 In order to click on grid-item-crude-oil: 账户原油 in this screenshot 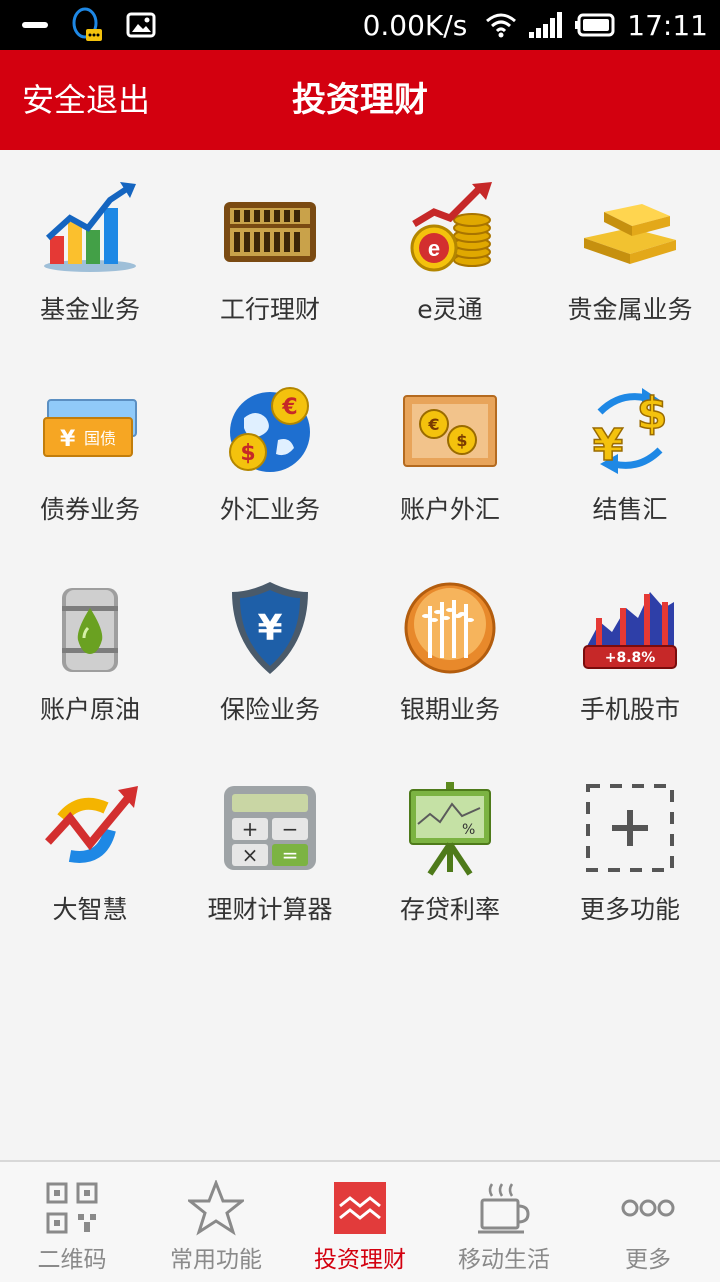, I will do `click(90, 678)`.